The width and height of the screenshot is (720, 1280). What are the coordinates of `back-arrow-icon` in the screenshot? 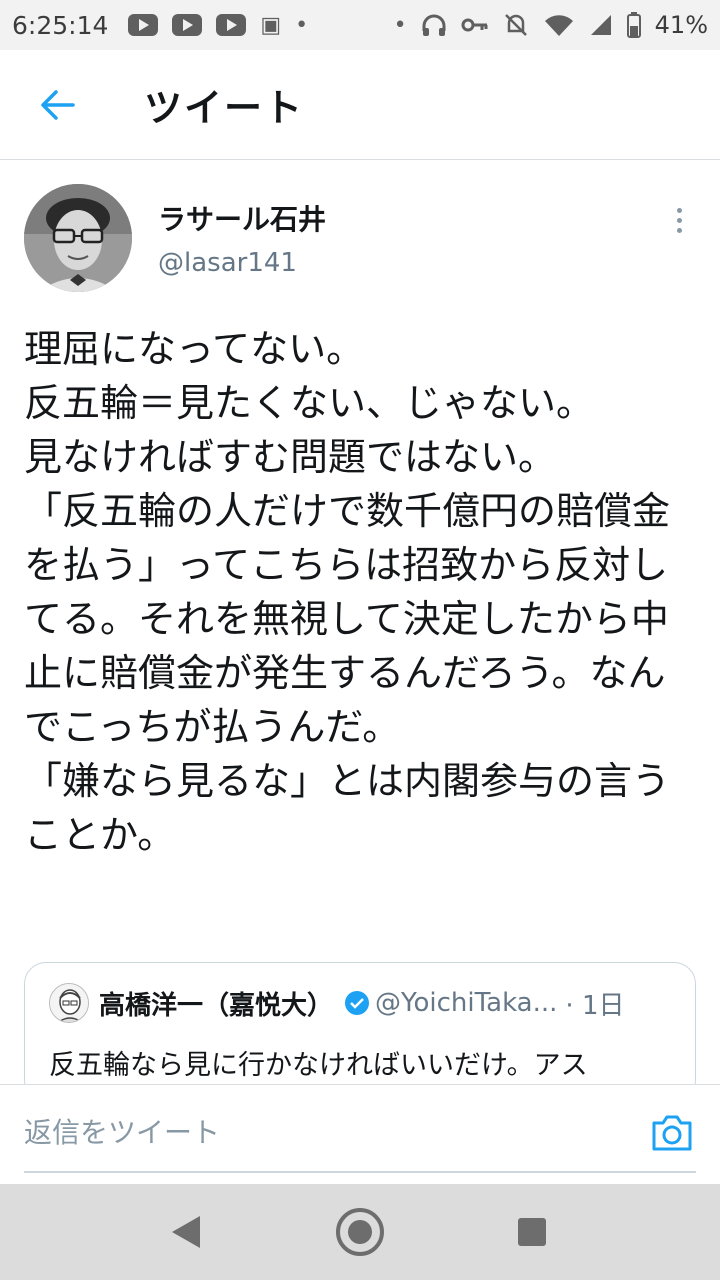 It's located at (58, 104).